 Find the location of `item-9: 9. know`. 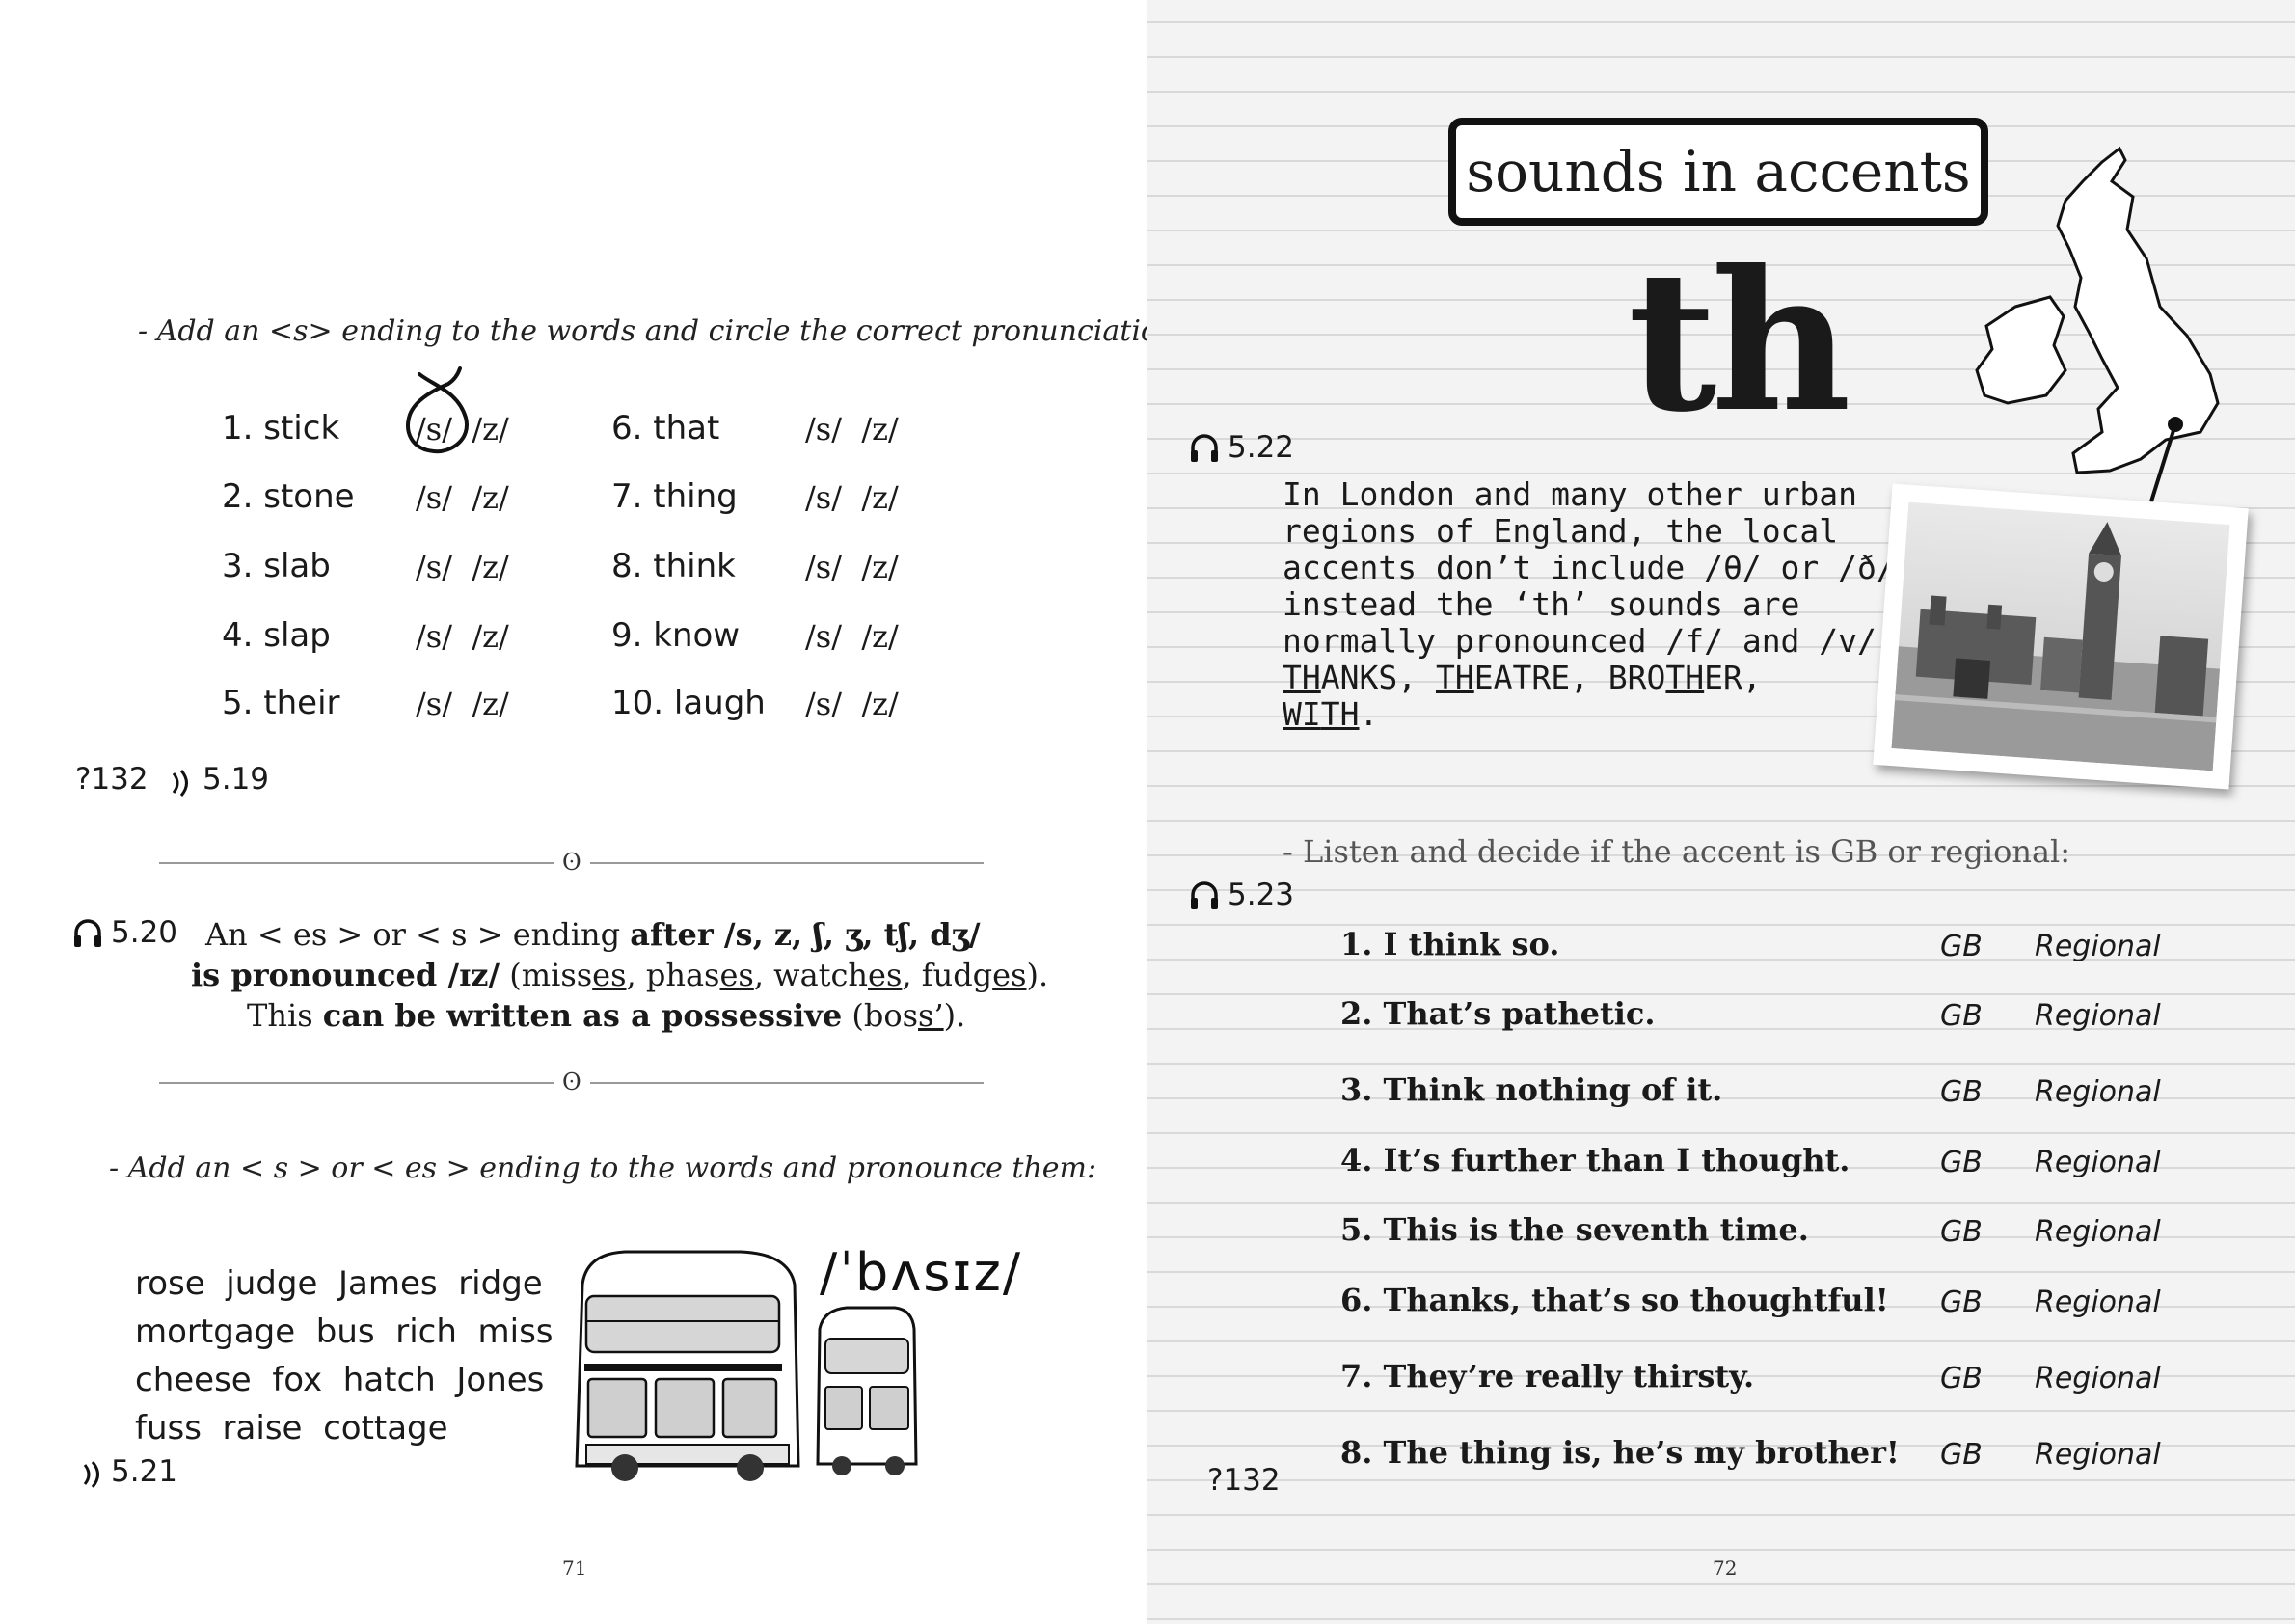

item-9: 9. know is located at coordinates (675, 635).